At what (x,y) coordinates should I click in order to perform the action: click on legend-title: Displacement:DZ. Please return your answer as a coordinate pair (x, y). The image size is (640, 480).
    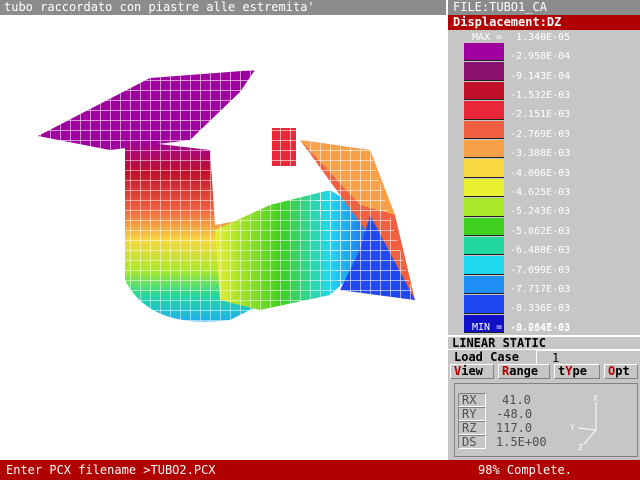
    Looking at the image, I should click on (544, 22).